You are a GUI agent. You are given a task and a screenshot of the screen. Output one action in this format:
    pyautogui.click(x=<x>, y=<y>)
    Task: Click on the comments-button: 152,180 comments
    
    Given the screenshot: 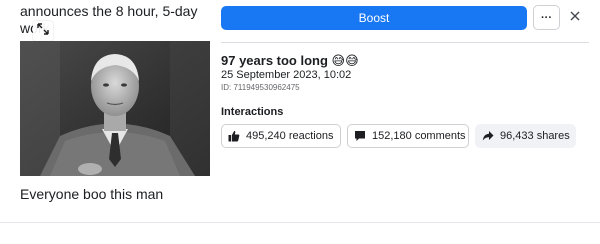 What is the action you would take?
    pyautogui.click(x=408, y=136)
    